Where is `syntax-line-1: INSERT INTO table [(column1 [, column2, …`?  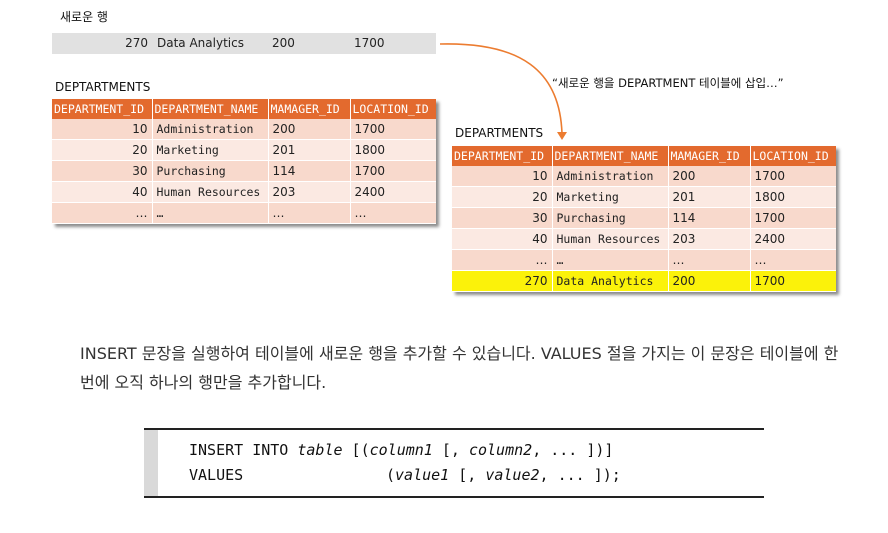
syntax-line-1: INSERT INTO table [(column1 [, column2, … is located at coordinates (401, 450).